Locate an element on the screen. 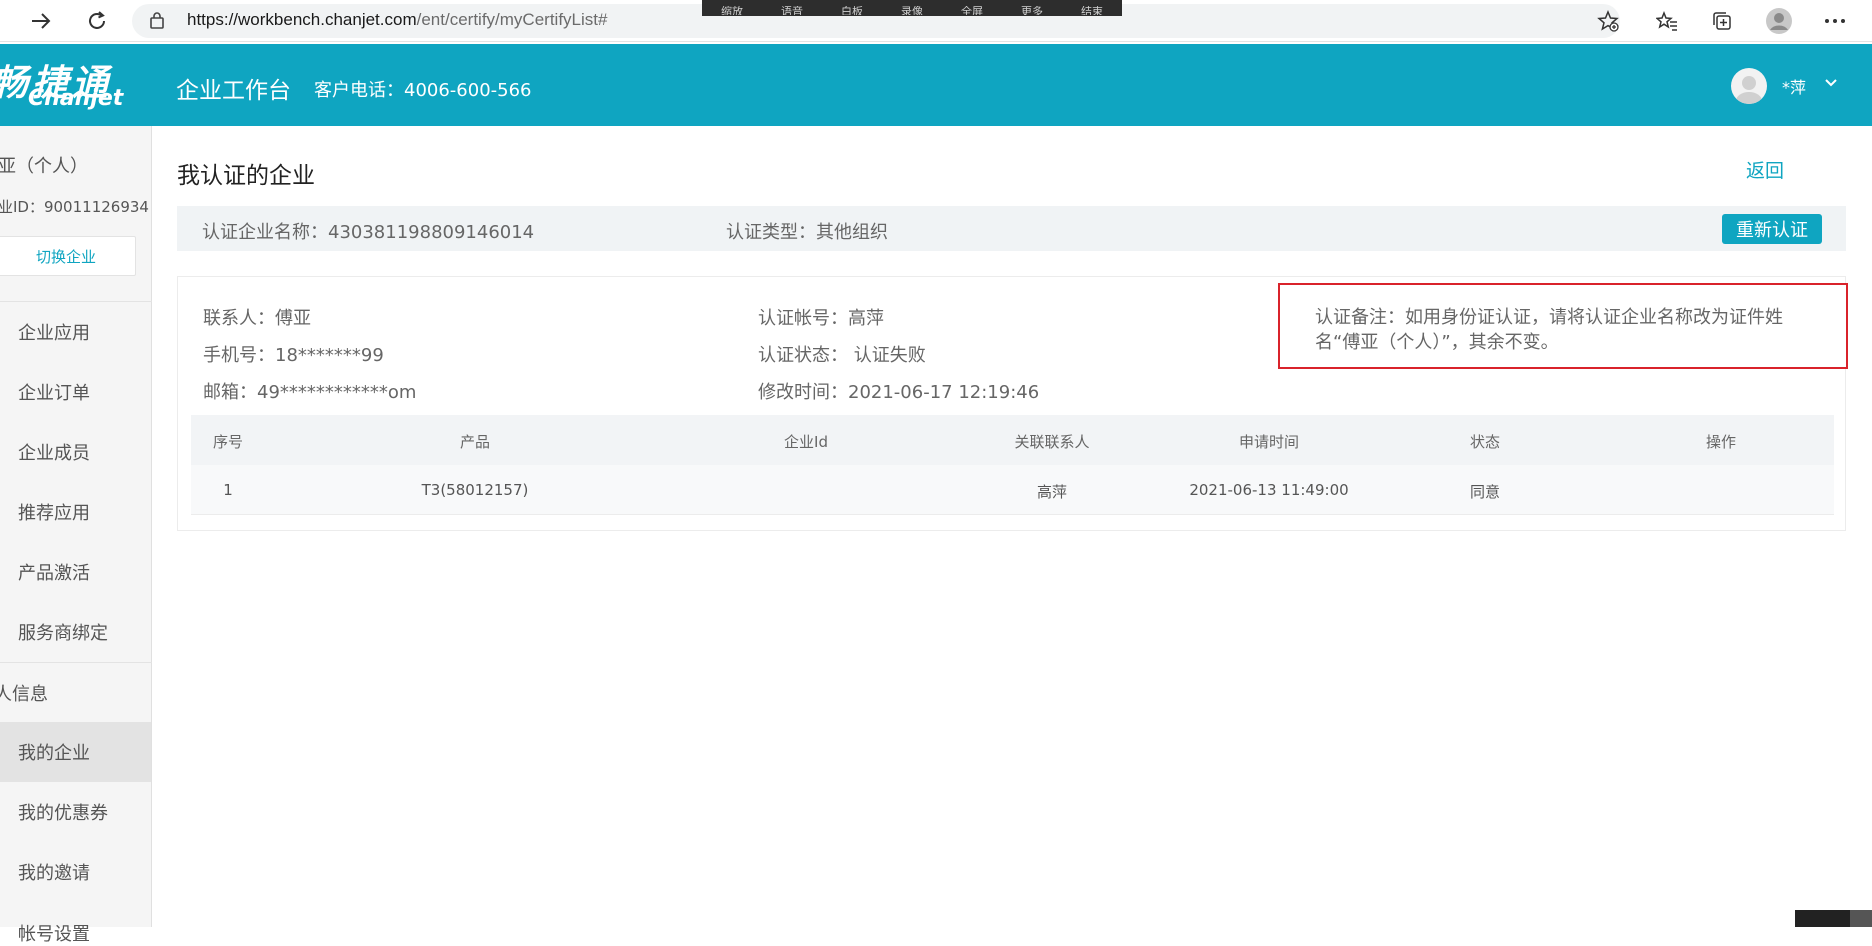 The width and height of the screenshot is (1872, 946). sidebar-item-my-enterprise: 我的企业 is located at coordinates (75, 752).